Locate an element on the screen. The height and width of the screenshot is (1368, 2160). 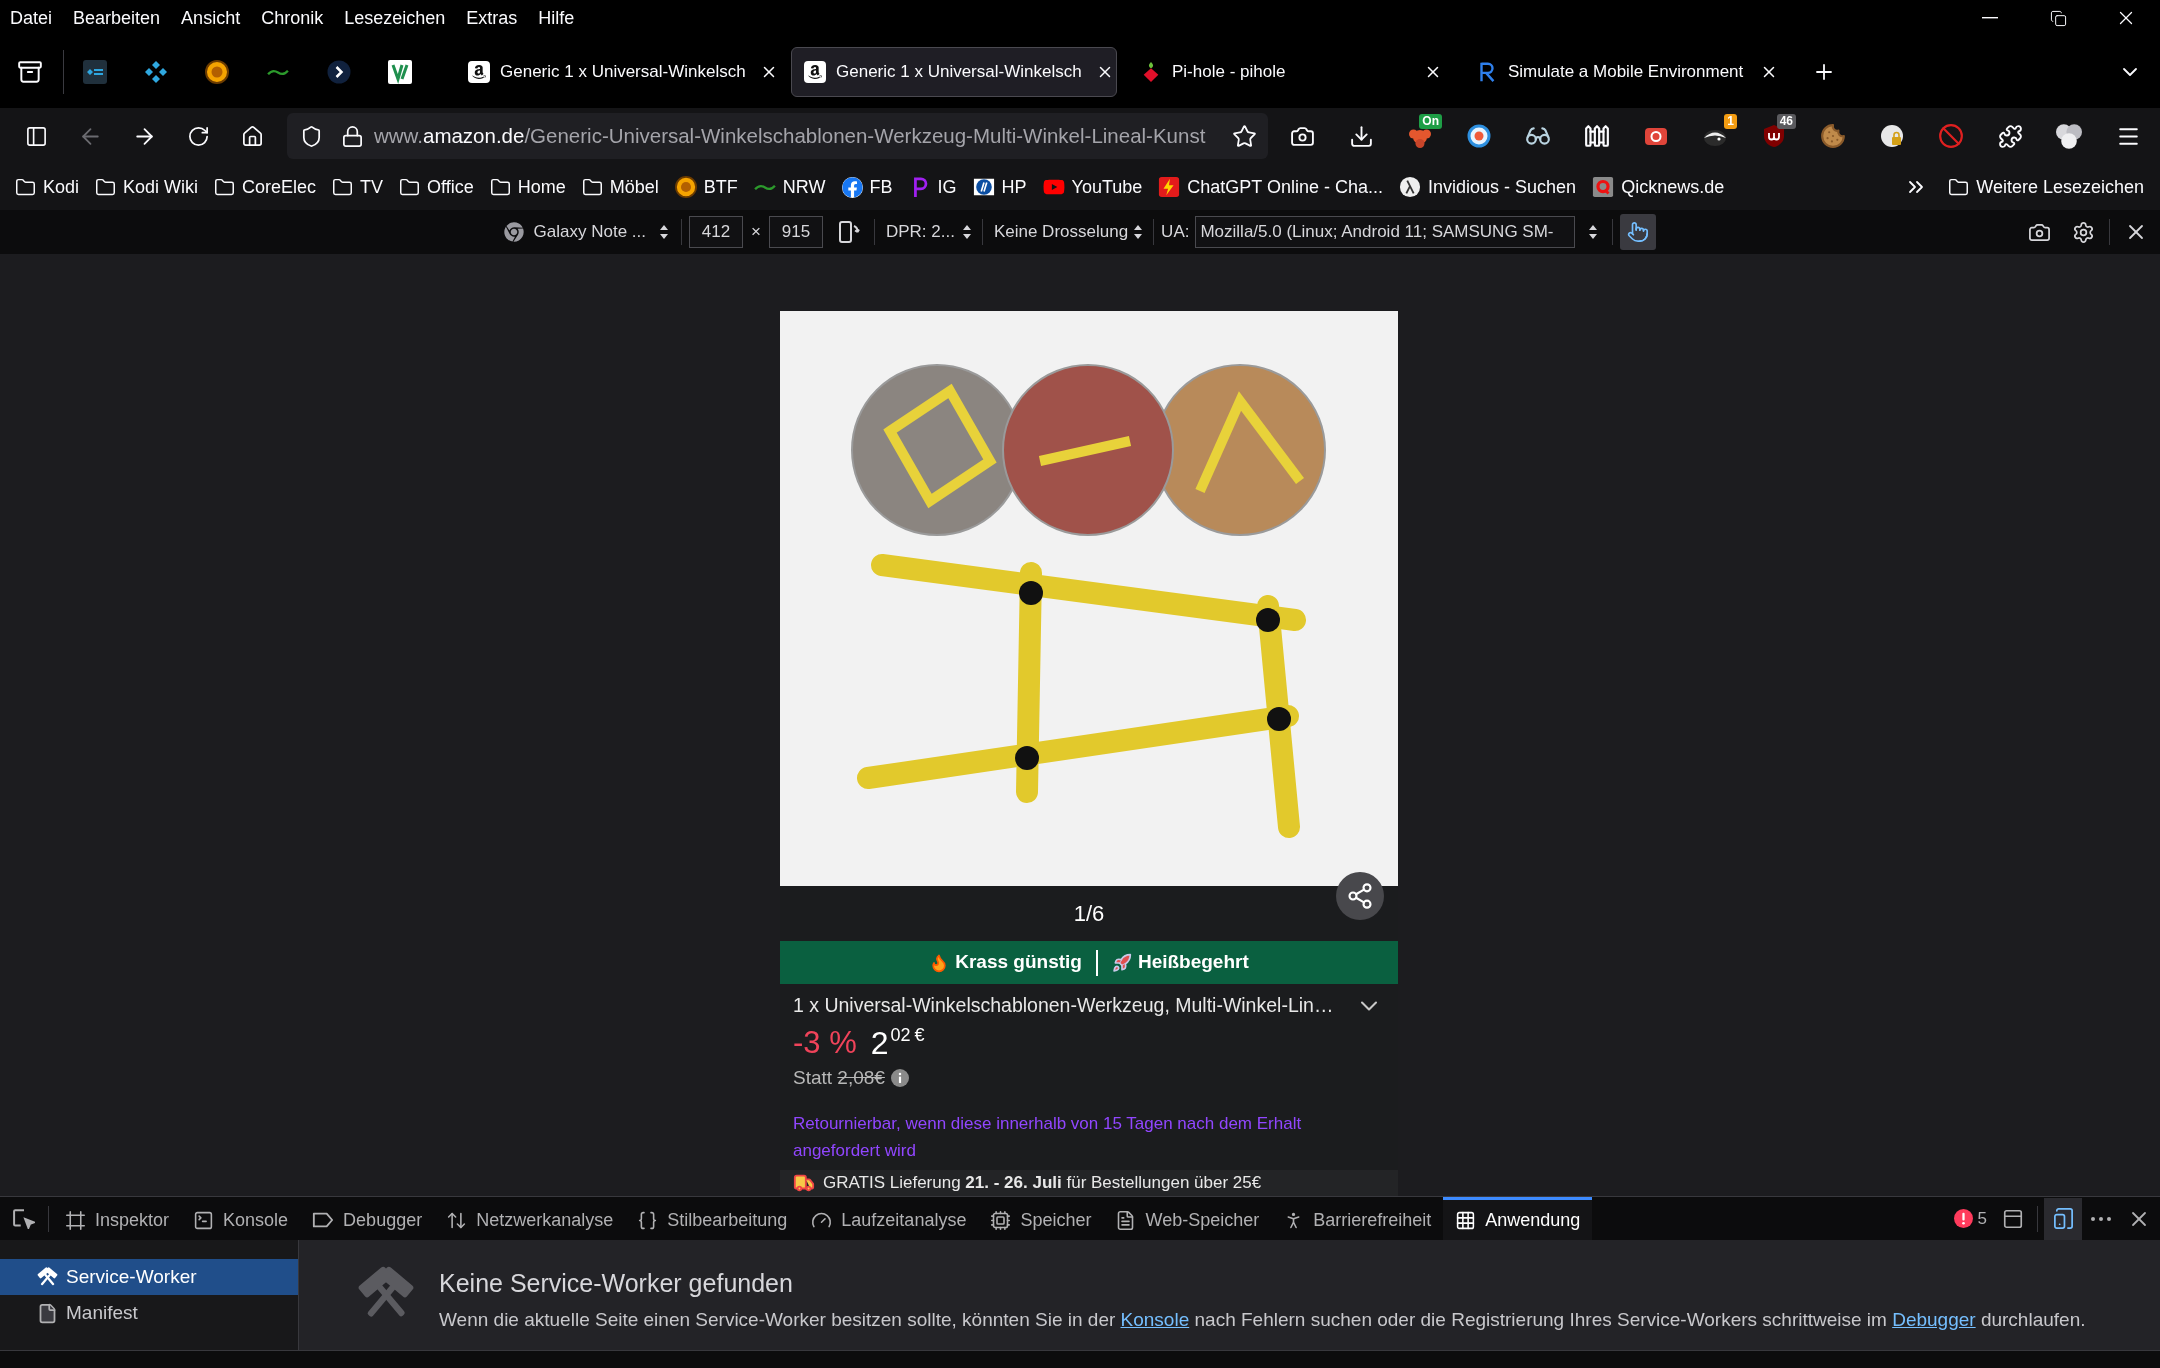
wave-mark-icon is located at coordinates (277, 72).